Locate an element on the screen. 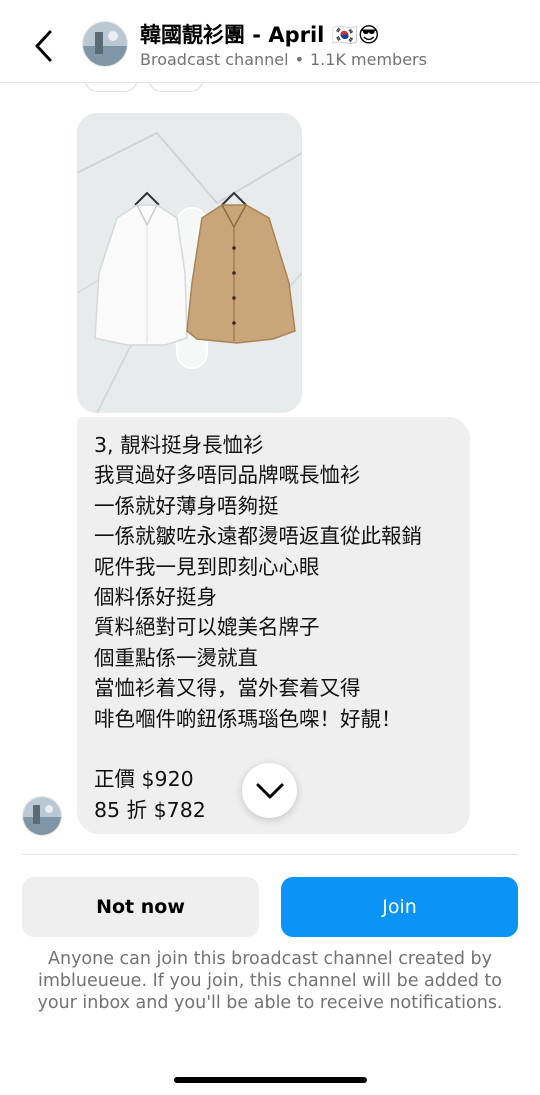  back-button is located at coordinates (44, 46).